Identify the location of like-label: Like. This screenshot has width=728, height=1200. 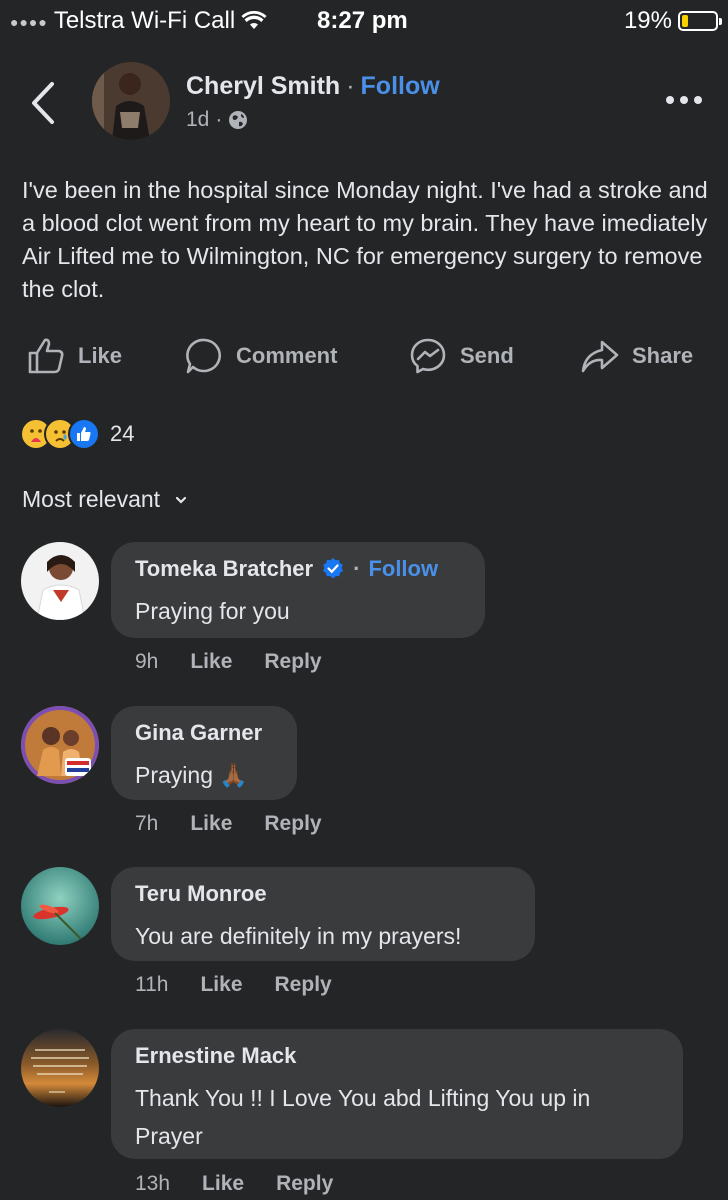
(100, 355).